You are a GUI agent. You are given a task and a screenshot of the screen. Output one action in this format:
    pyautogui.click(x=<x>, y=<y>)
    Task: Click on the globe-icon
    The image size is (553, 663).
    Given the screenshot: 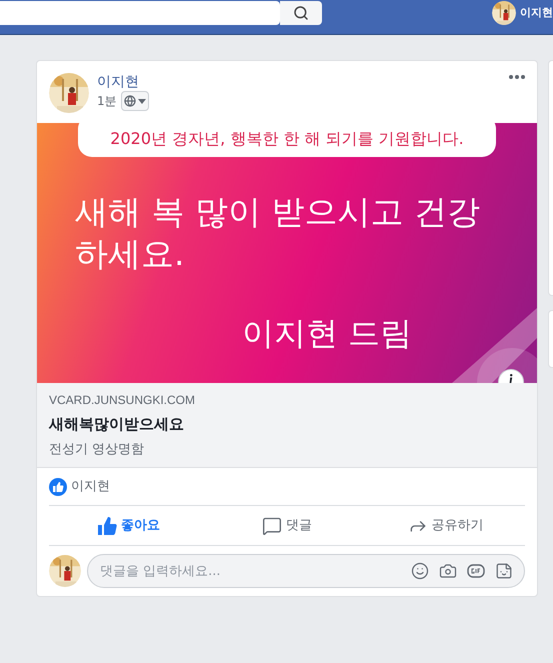 What is the action you would take?
    pyautogui.click(x=130, y=101)
    